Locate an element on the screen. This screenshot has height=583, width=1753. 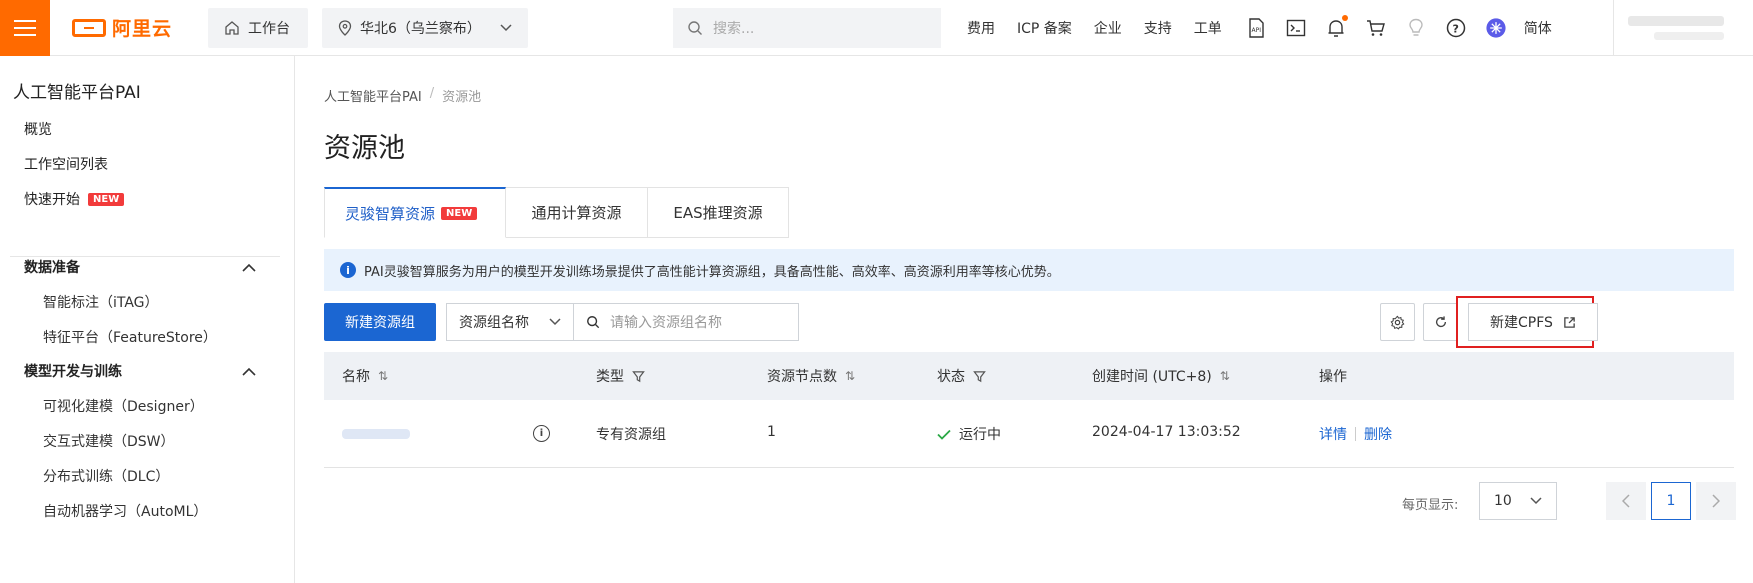
link-billing: 费用 is located at coordinates (981, 28).